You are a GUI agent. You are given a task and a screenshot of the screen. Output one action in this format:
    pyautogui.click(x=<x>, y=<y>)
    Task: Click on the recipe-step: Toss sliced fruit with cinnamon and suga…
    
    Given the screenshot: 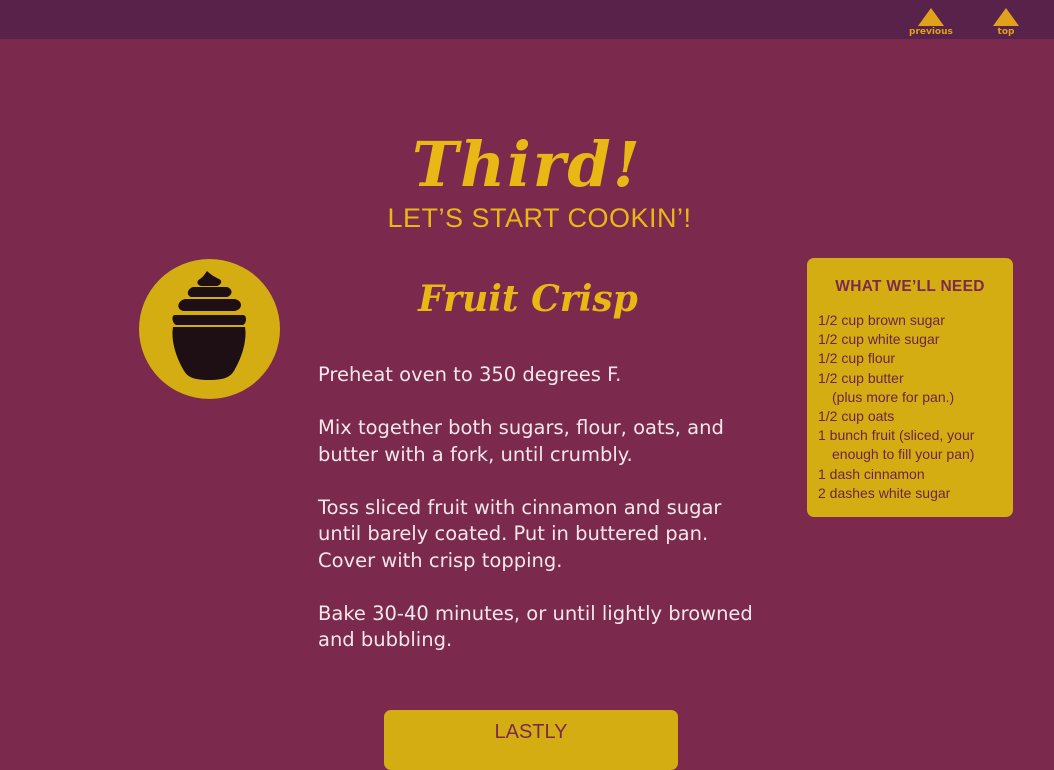 What is the action you would take?
    pyautogui.click(x=520, y=533)
    